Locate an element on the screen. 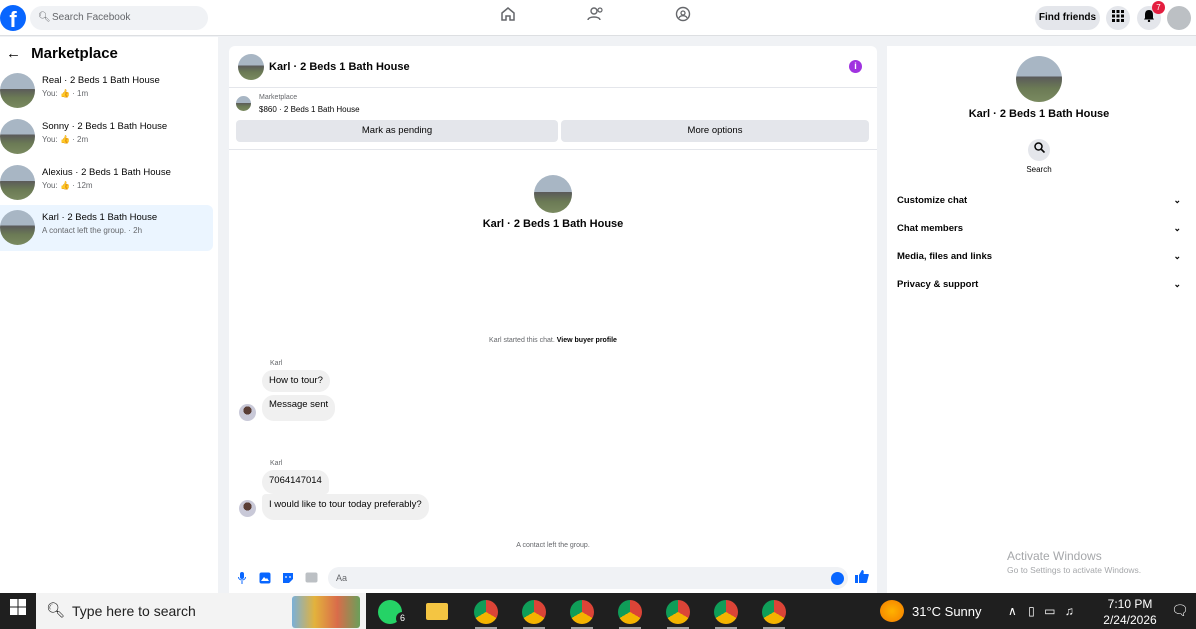  thread-title: Karl · 2 Beds 1 Bath House is located at coordinates (100, 217).